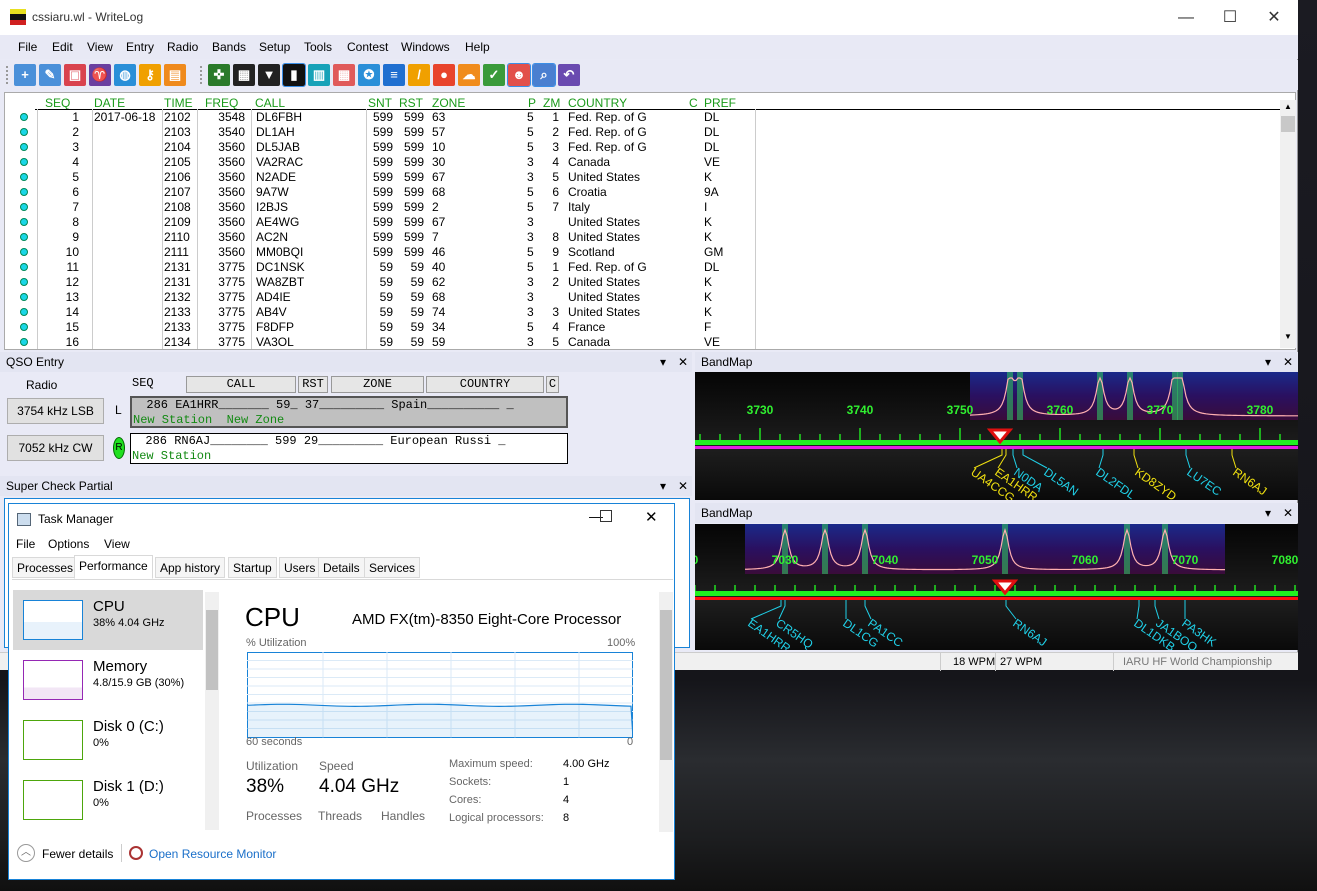 The height and width of the screenshot is (891, 1317). I want to click on tab-users: Users, so click(300, 567).